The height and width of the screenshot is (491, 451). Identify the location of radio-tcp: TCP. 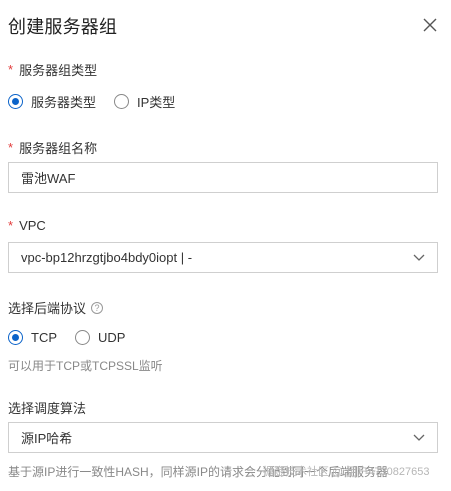
(32, 337).